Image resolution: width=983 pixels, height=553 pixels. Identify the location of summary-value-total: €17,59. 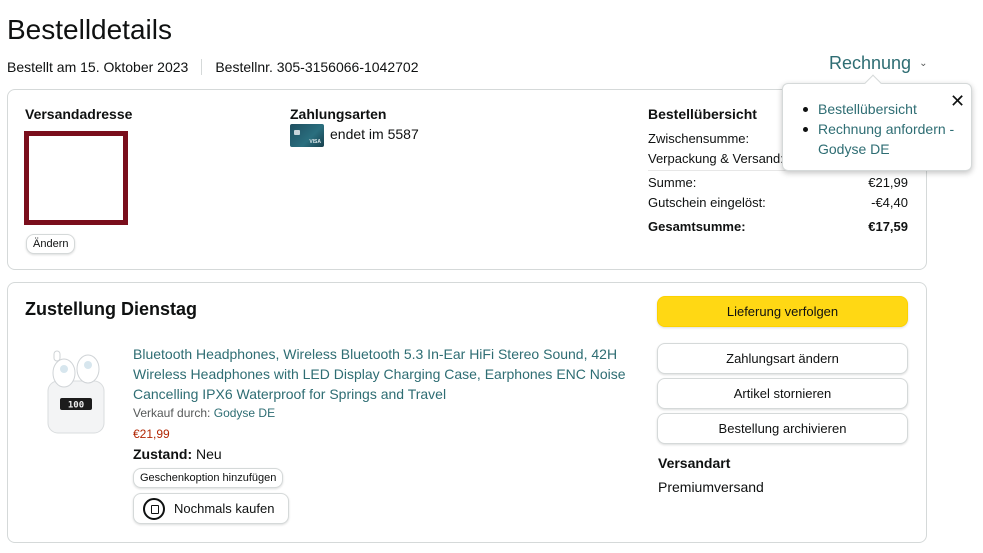
(888, 226).